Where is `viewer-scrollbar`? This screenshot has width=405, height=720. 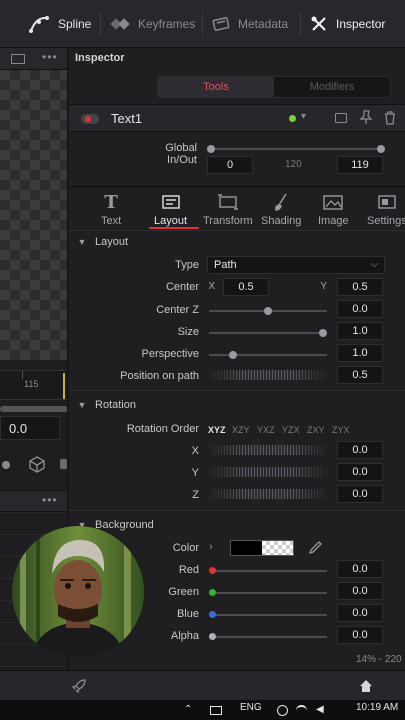 viewer-scrollbar is located at coordinates (33, 409).